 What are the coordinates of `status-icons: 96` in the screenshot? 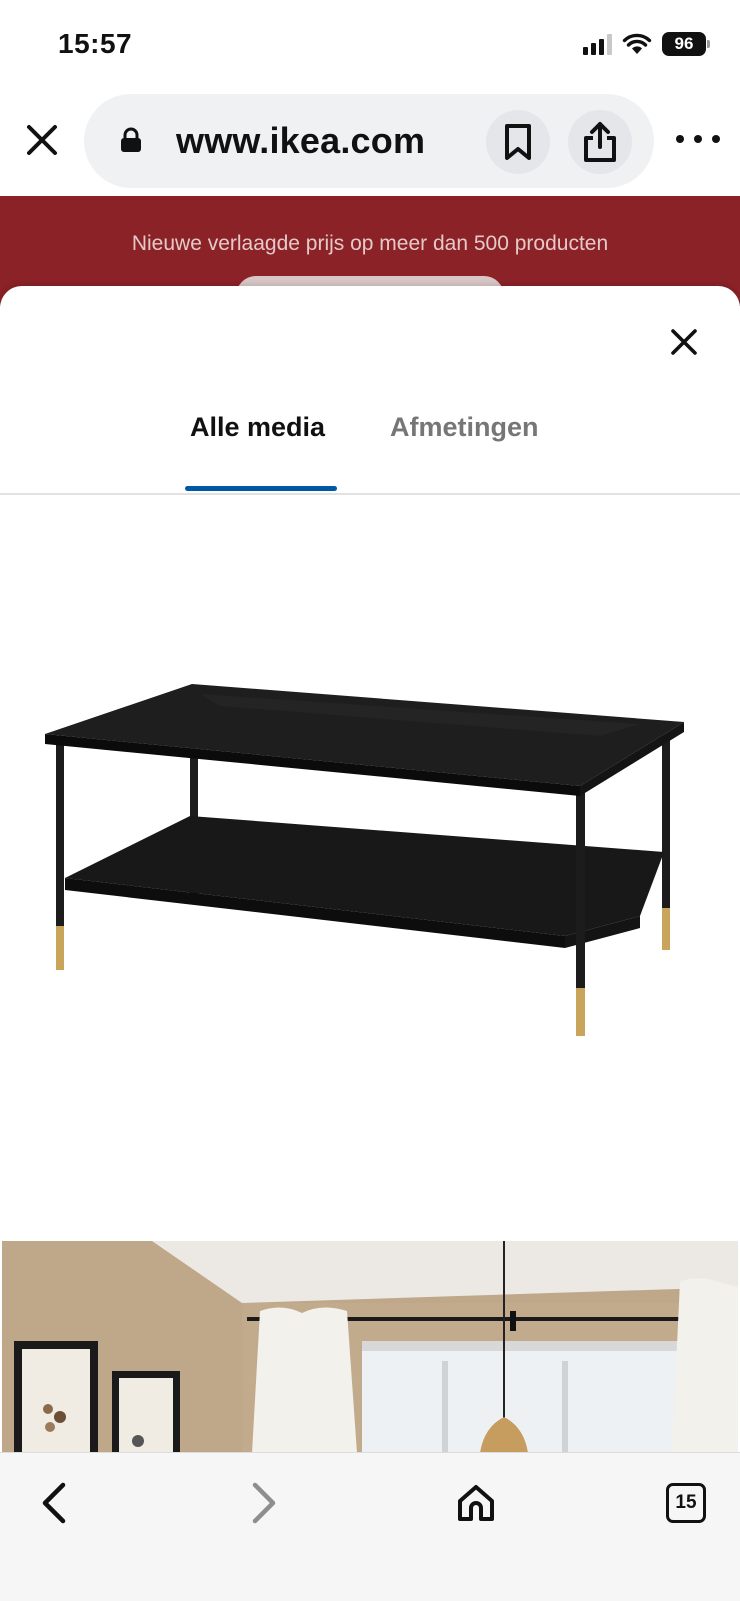 It's located at (646, 44).